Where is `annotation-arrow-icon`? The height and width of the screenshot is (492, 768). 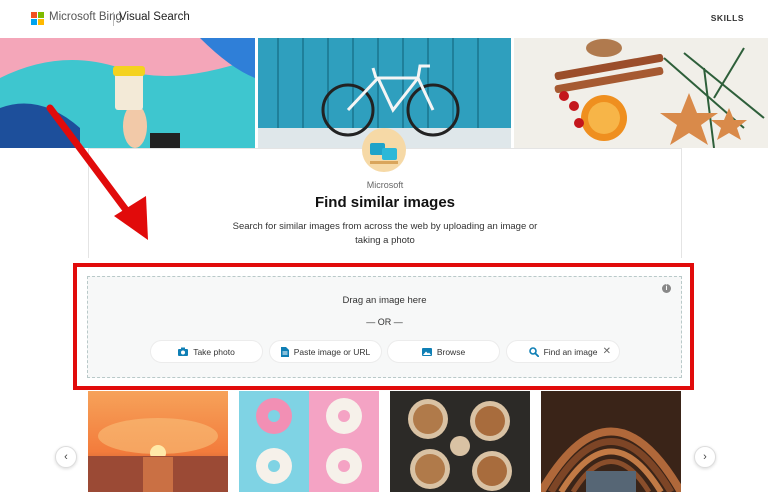 annotation-arrow-icon is located at coordinates (97, 172).